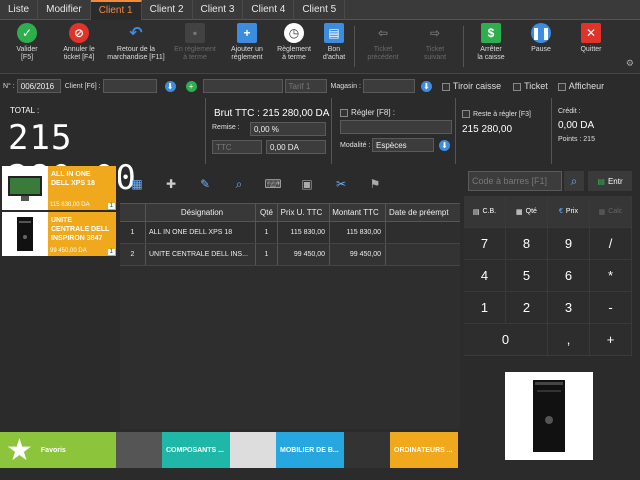 This screenshot has width=640, height=480. I want to click on barcode-input: Code à barres [F1], so click(515, 181).